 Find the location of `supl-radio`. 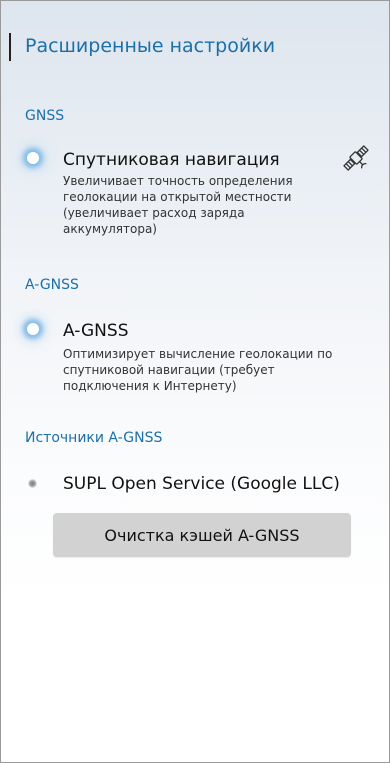

supl-radio is located at coordinates (32, 483).